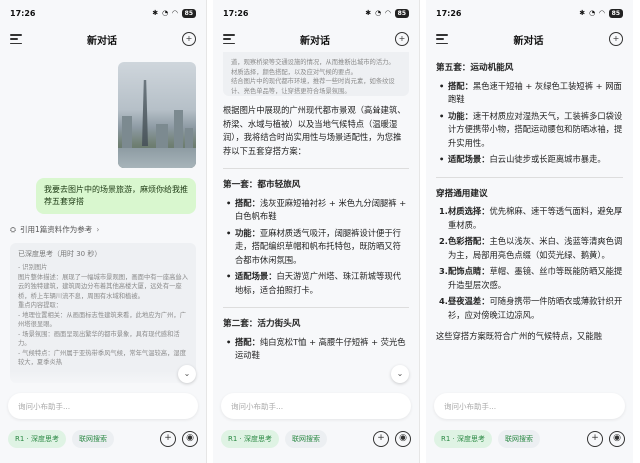  Describe the element at coordinates (529, 93) in the screenshot. I see `list-item: 搭配：黑色速干短袖 + 灰绿色工装短裤 + 网面跑鞋` at that location.